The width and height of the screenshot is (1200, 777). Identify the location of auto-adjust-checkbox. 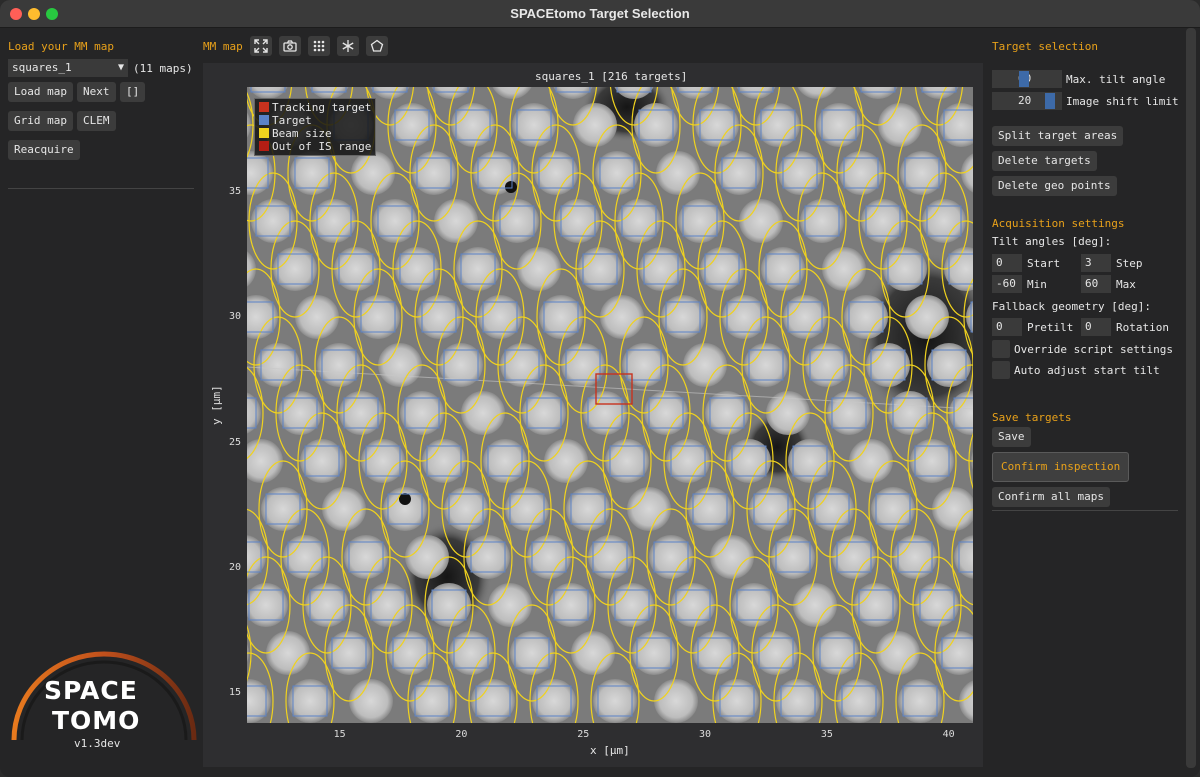
(1001, 370).